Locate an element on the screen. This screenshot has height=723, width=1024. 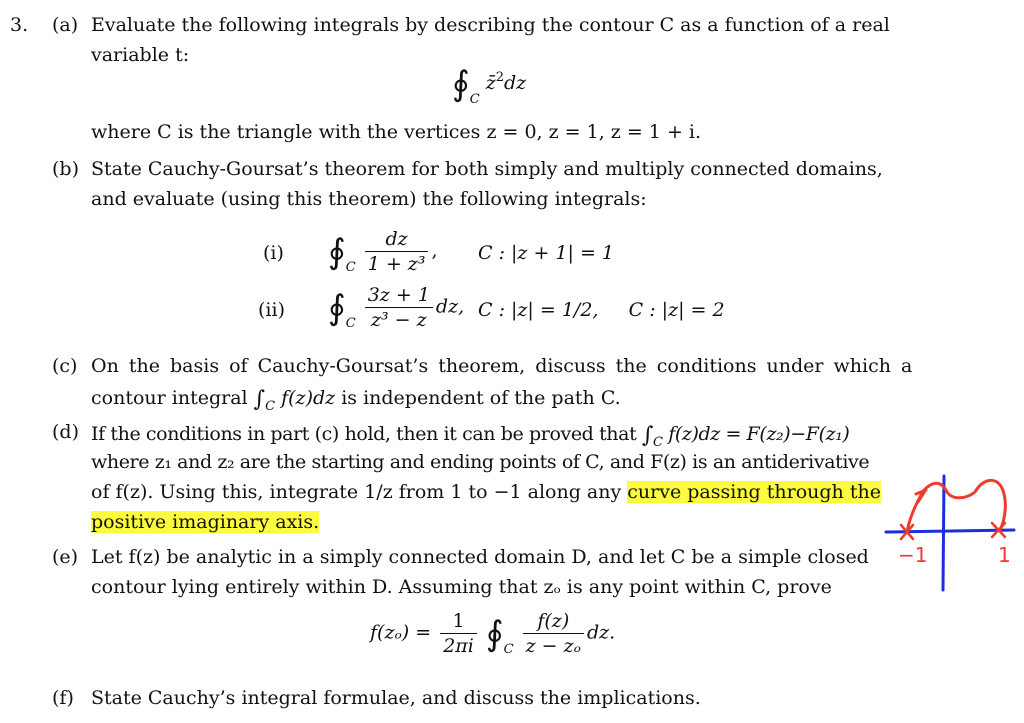
left-point-label: −1 is located at coordinates (912, 555).